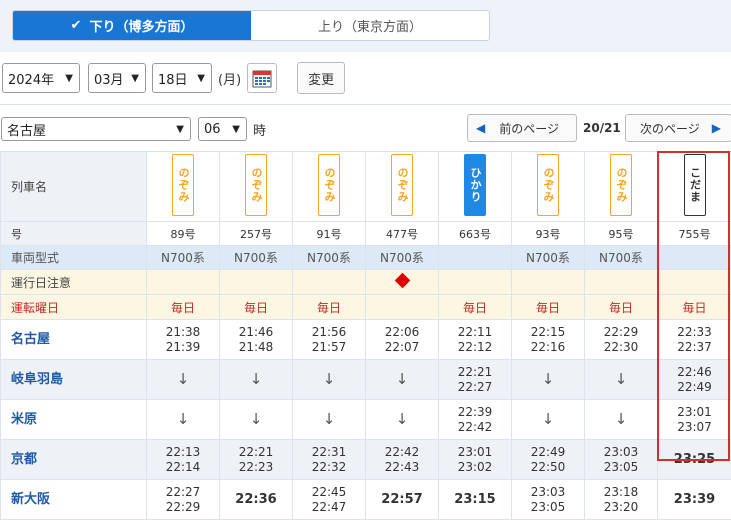 The width and height of the screenshot is (731, 522). I want to click on time-cell: 23:15, so click(475, 499).